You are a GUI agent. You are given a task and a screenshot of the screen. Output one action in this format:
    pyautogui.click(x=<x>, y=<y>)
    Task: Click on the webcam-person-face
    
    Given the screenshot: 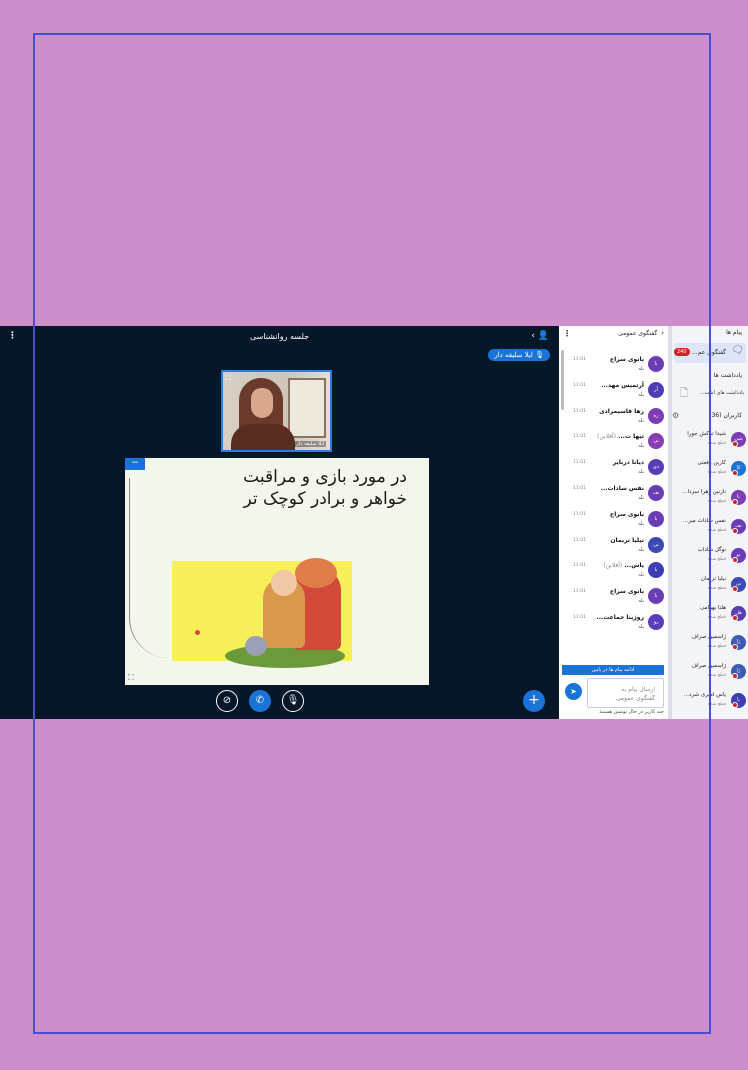 What is the action you would take?
    pyautogui.click(x=262, y=403)
    